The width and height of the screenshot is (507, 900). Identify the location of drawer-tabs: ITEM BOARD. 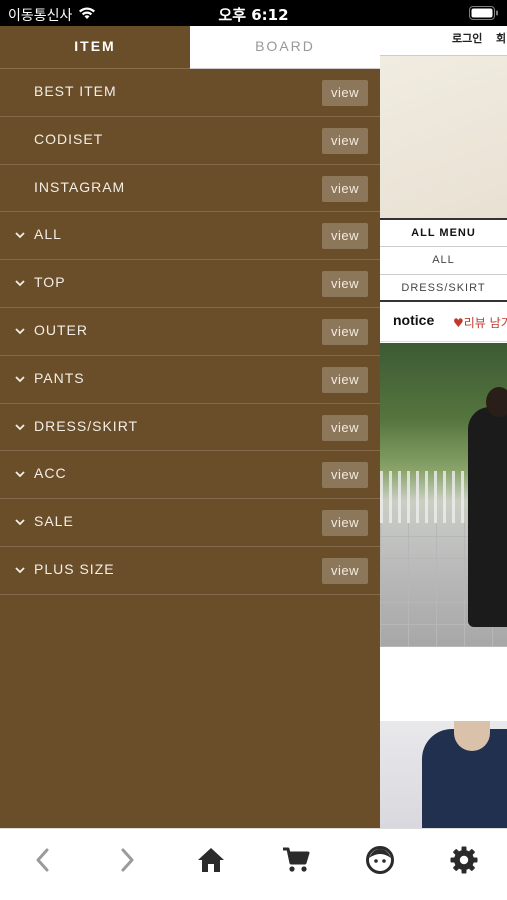
(190, 47).